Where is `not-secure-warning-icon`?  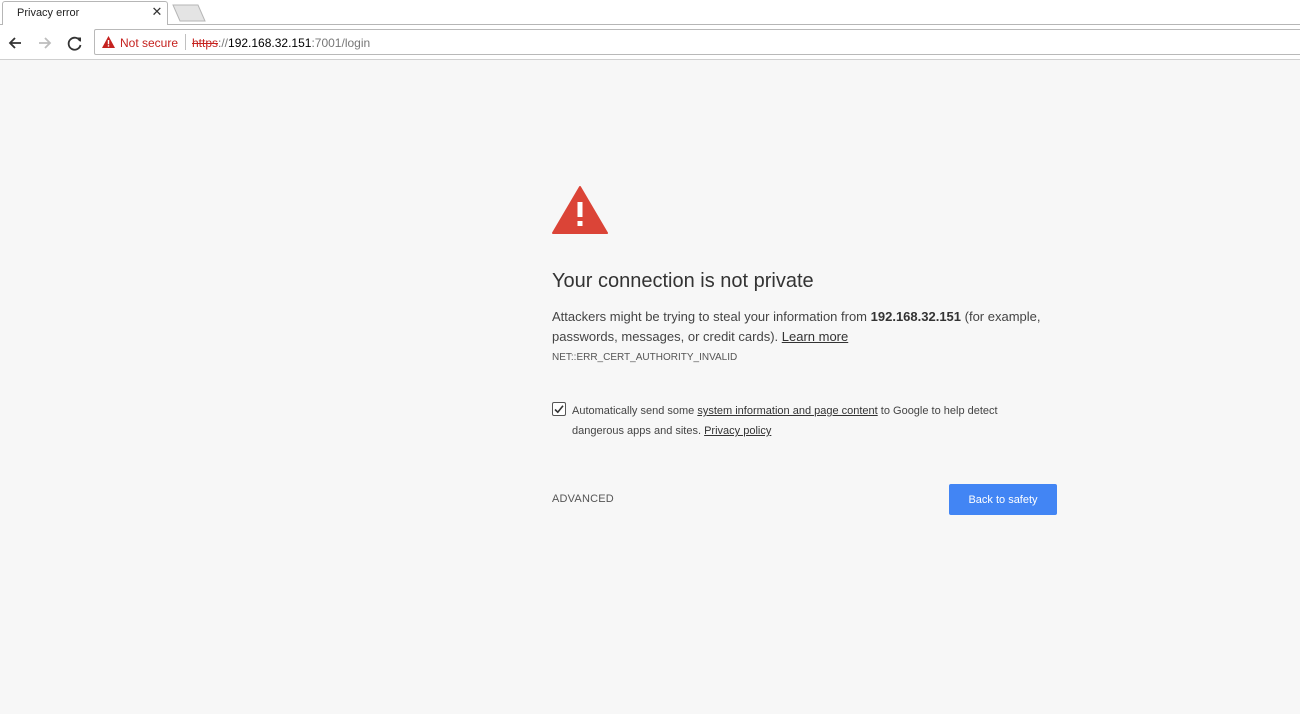
not-secure-warning-icon is located at coordinates (108, 42).